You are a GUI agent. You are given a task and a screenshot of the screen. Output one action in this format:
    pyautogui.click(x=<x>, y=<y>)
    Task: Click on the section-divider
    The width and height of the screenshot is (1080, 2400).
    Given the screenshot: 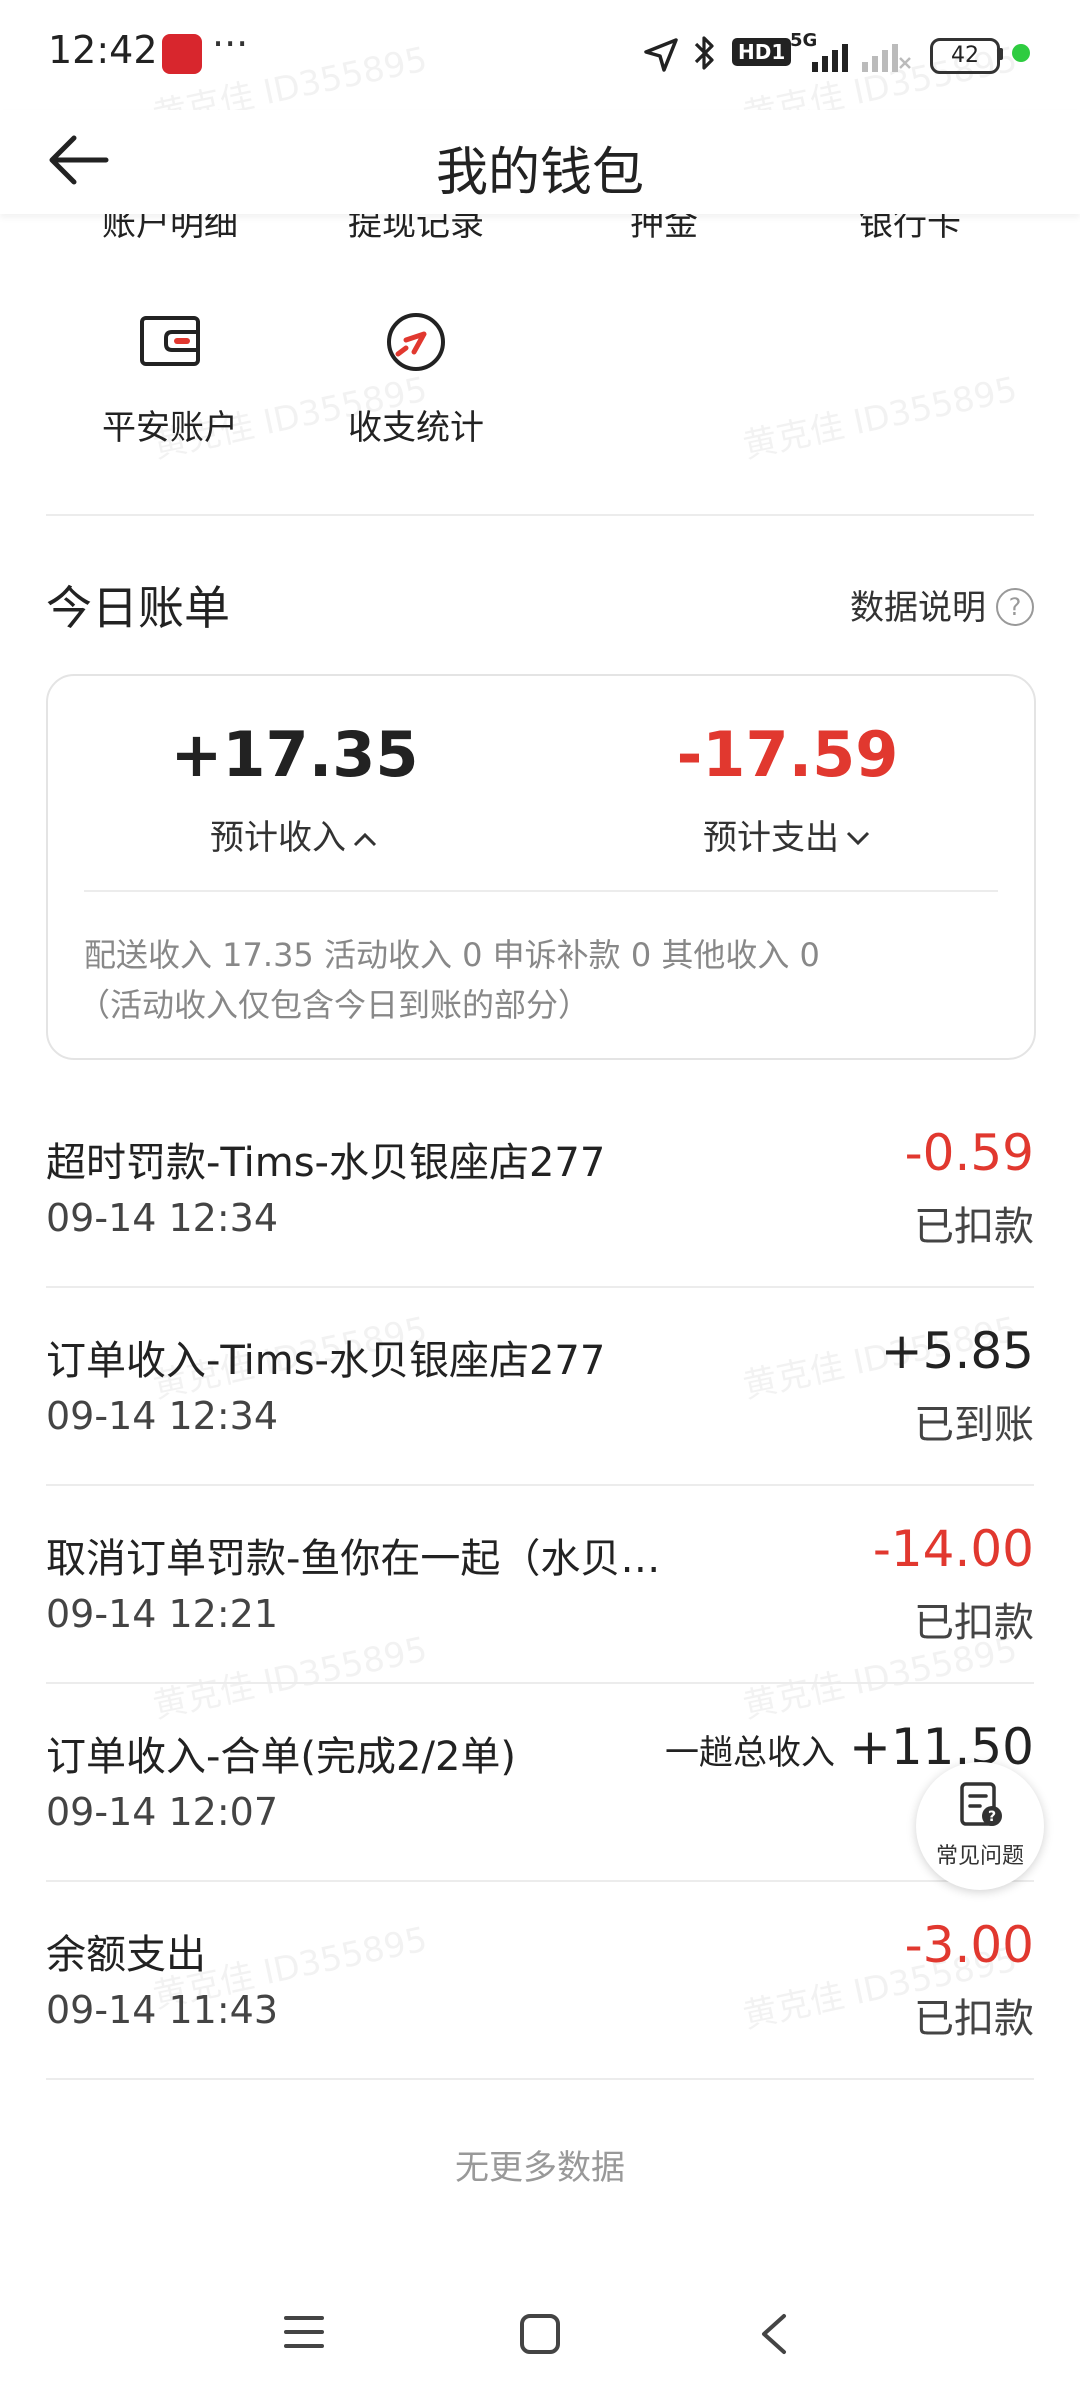 What is the action you would take?
    pyautogui.click(x=540, y=515)
    